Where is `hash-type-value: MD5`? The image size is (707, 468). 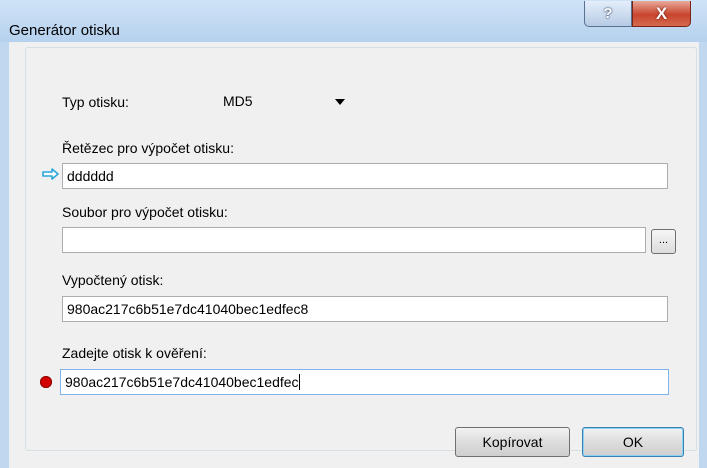 hash-type-value: MD5 is located at coordinates (238, 101).